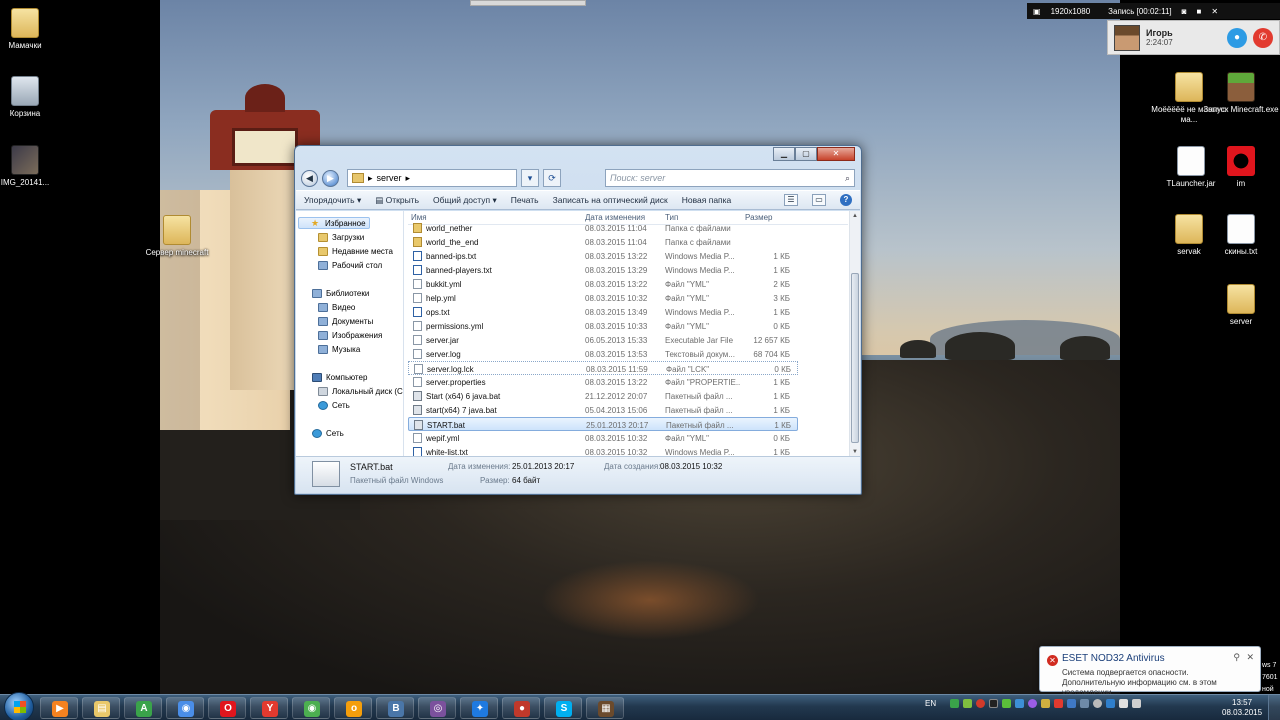 The height and width of the screenshot is (720, 1280). What do you see at coordinates (340, 293) in the screenshot?
I see `nav-libraries: Библиотеки` at bounding box center [340, 293].